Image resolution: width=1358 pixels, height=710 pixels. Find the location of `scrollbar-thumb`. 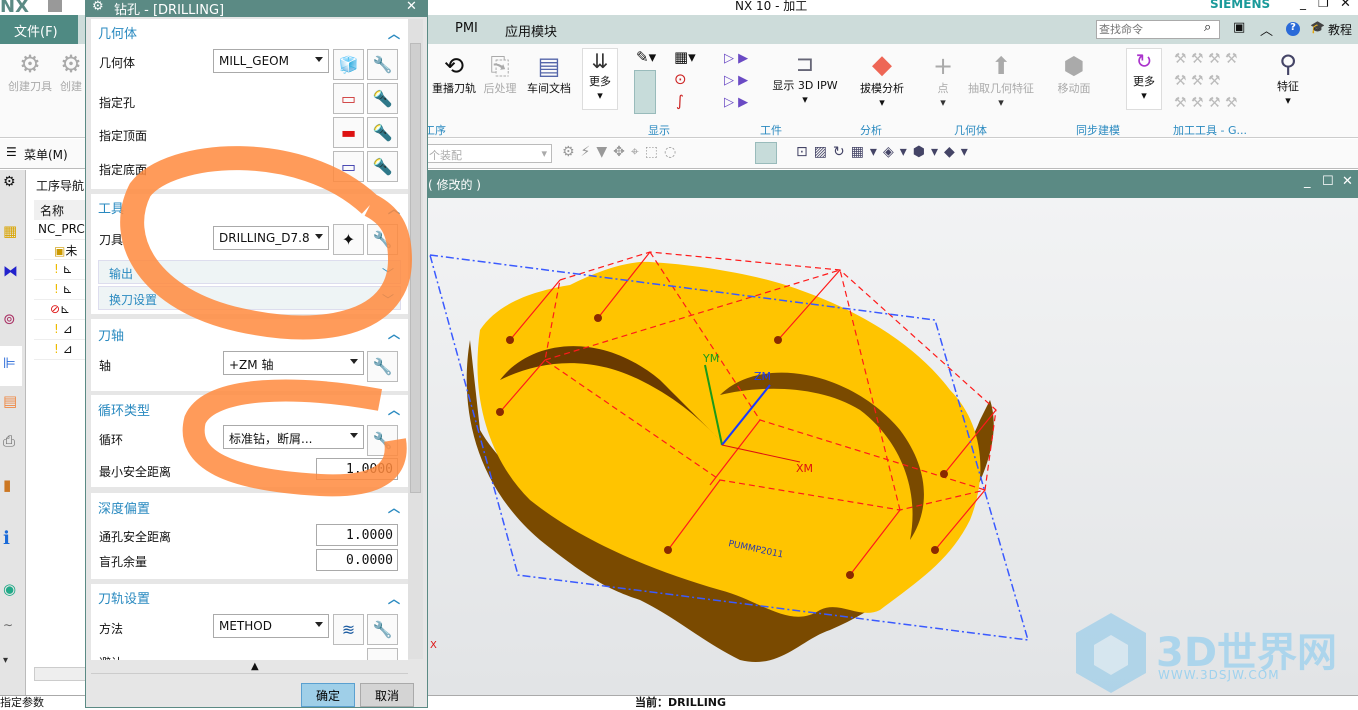

scrollbar-thumb is located at coordinates (415, 268).